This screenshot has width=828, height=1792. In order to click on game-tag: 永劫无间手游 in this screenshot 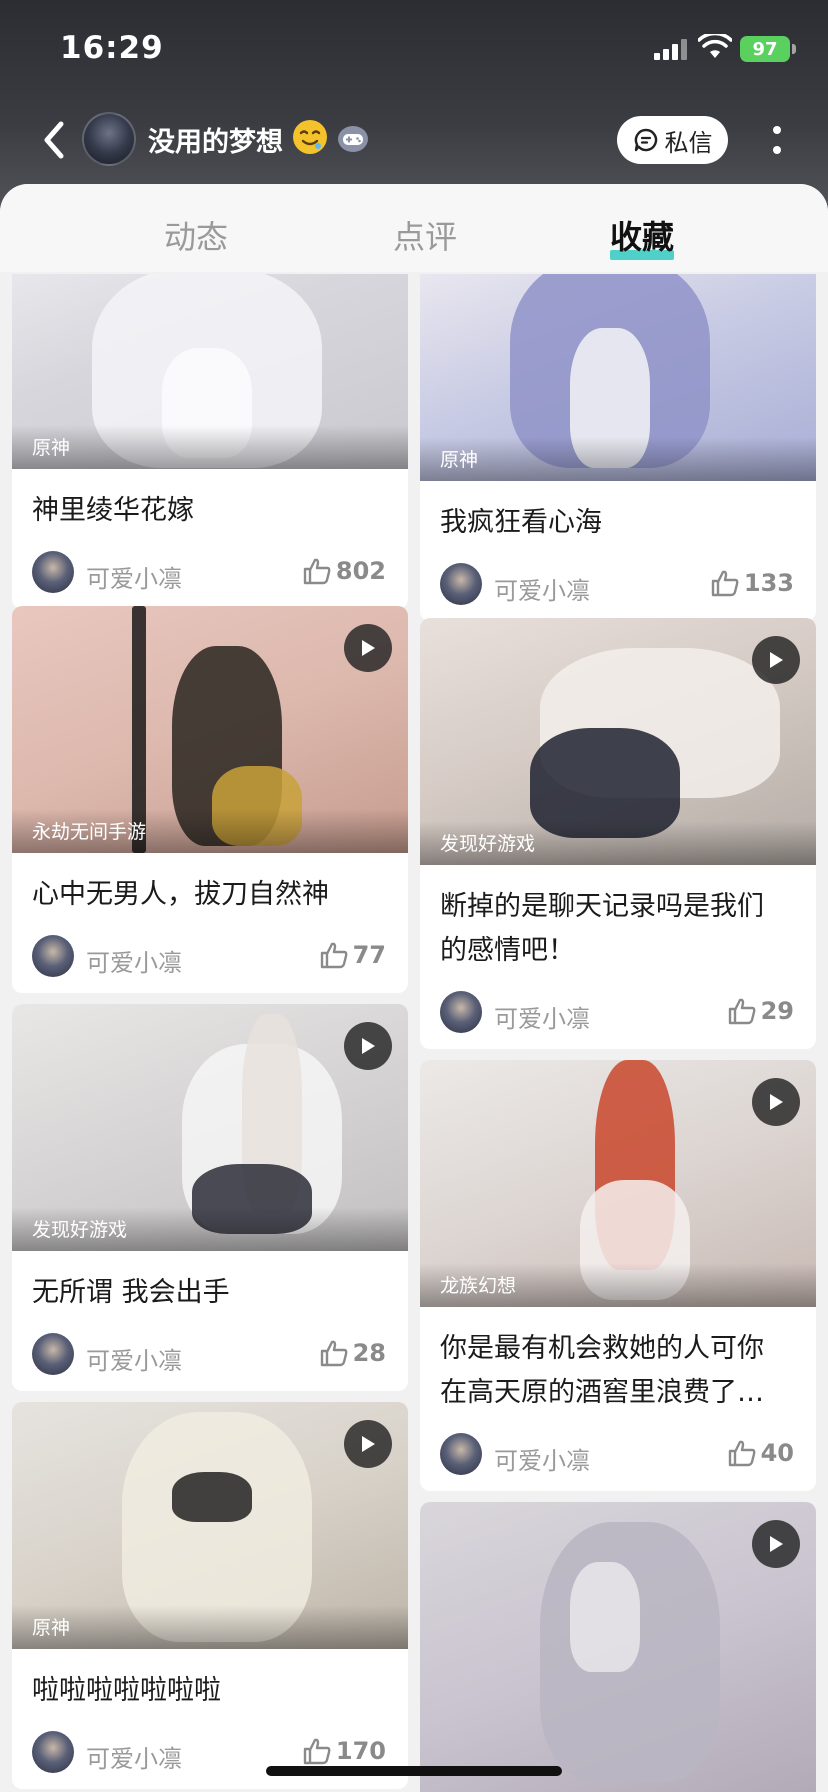, I will do `click(210, 831)`.